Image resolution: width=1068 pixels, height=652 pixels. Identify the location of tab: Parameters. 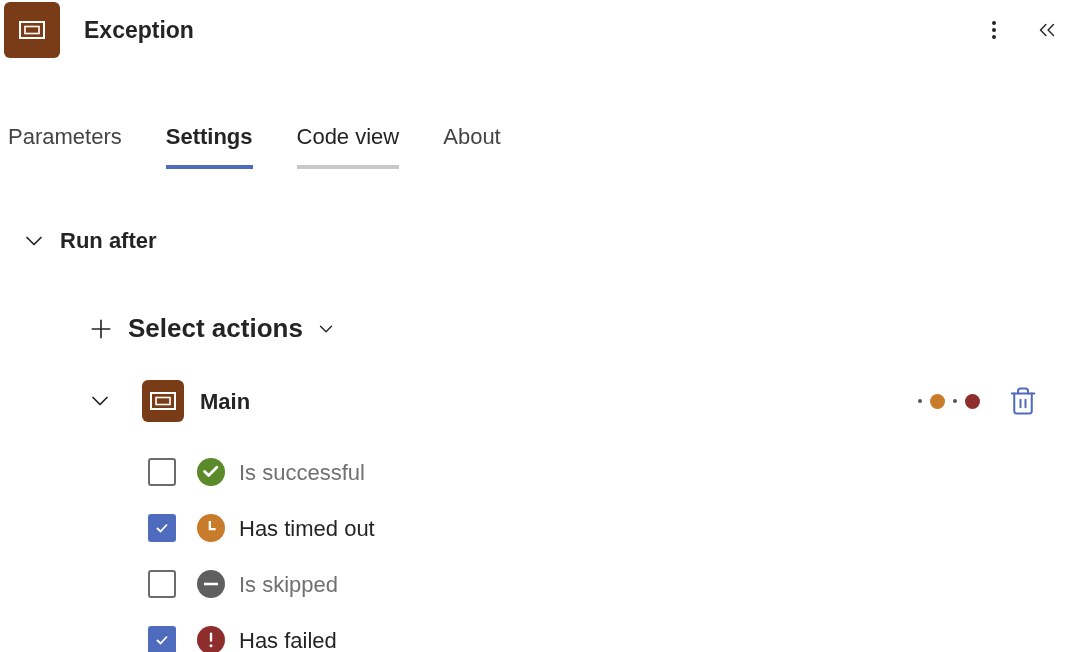
(65, 144).